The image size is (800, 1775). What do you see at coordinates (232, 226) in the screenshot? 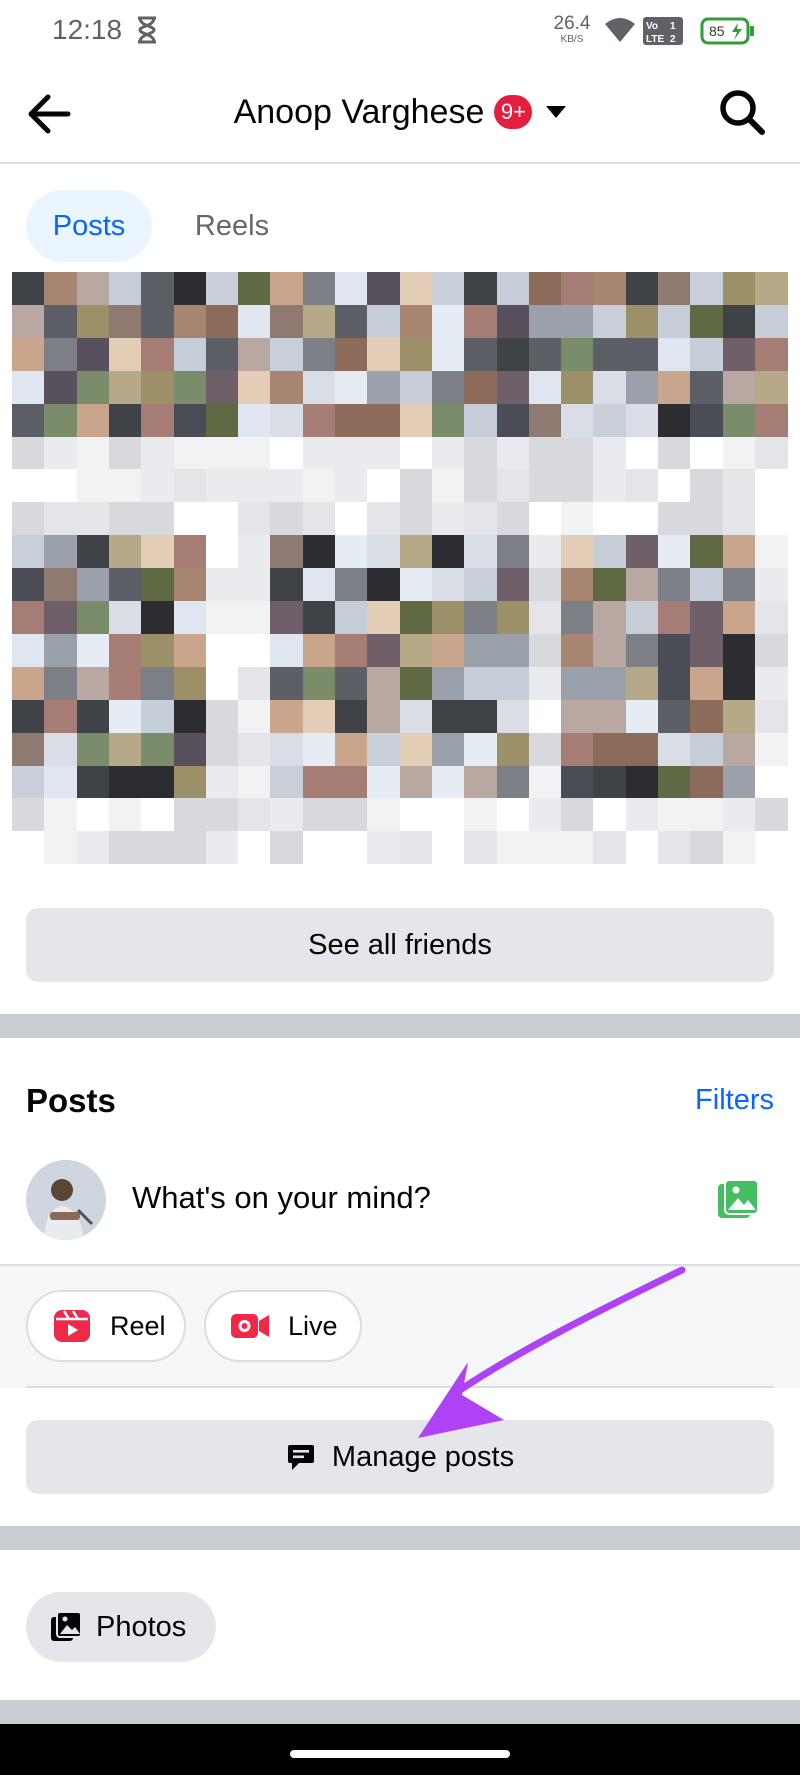
I see `tab-reels: Reels` at bounding box center [232, 226].